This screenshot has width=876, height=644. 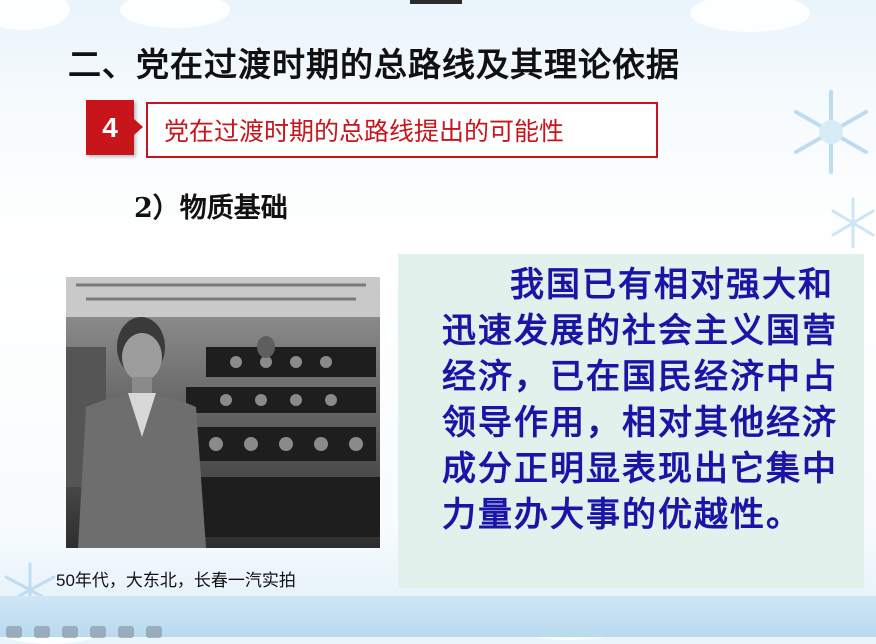 I want to click on slideshow-toolbar, so click(x=84, y=632).